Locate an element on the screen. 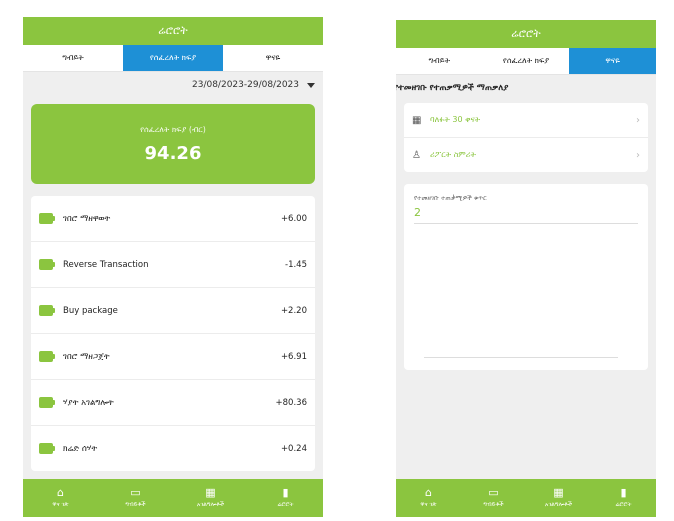 The image size is (674, 521). list-item: ገበሮ ማዘዋወት +6.00 is located at coordinates (173, 219).